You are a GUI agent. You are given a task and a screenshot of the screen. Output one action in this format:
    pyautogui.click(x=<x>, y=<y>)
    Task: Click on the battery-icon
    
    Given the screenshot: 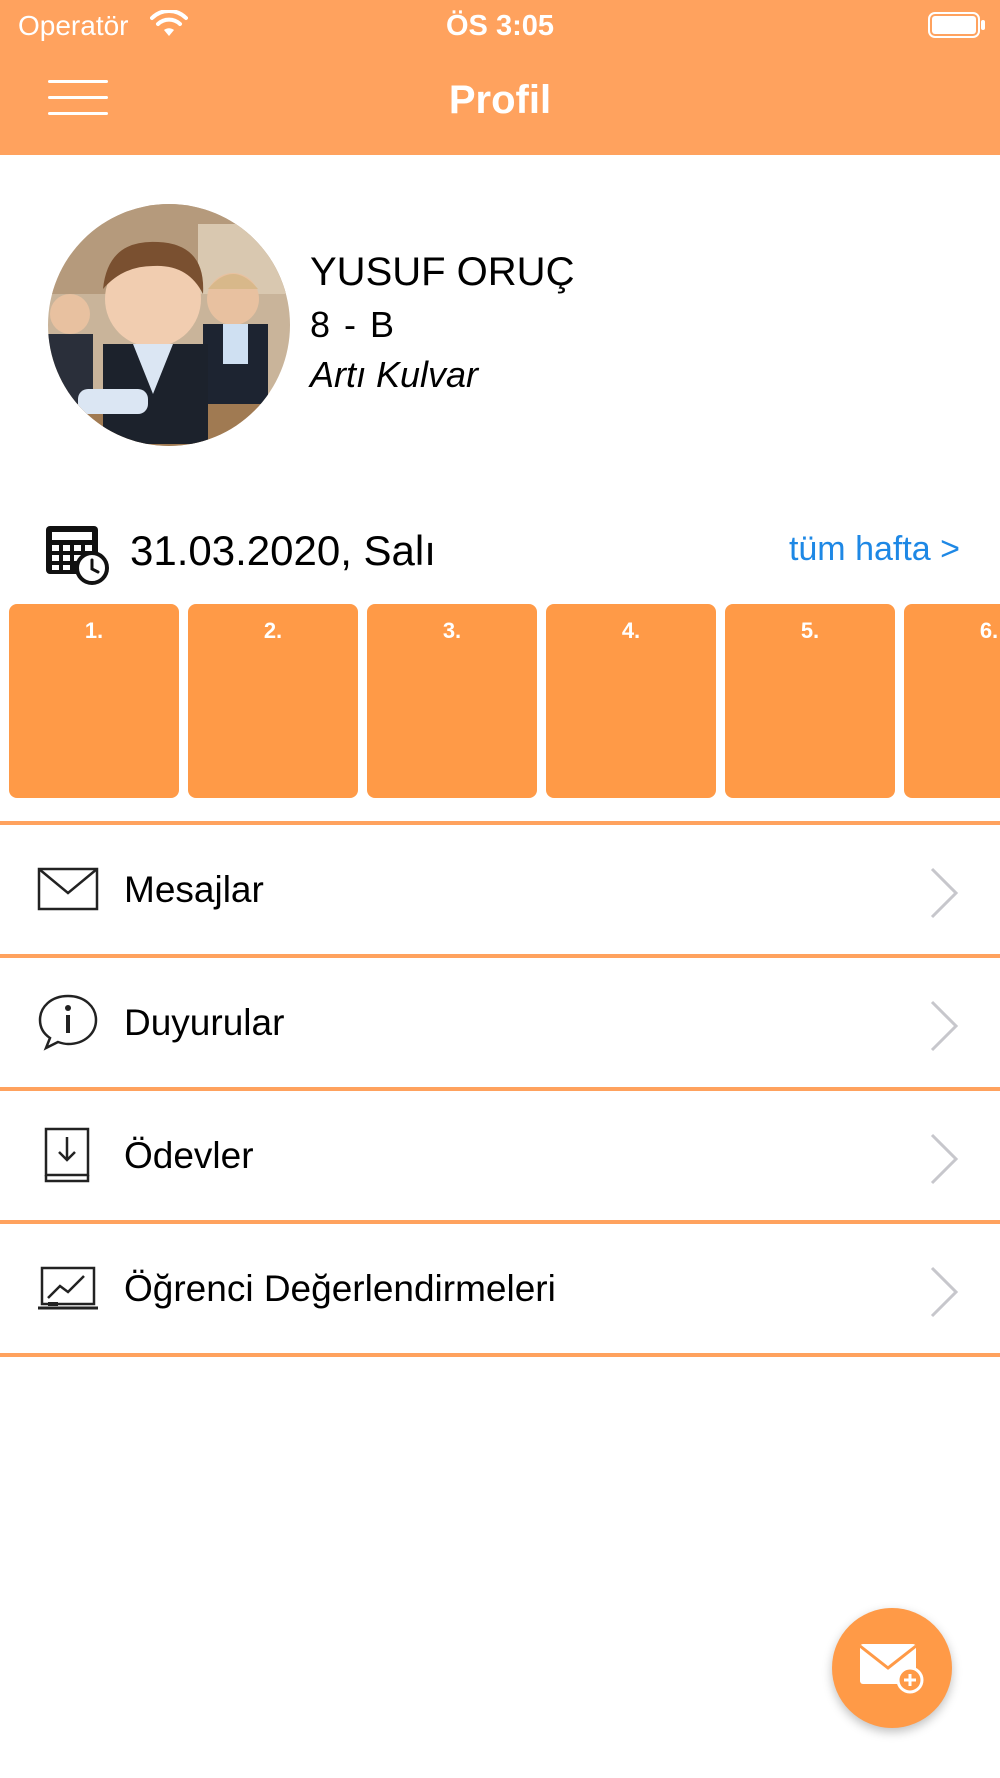 What is the action you would take?
    pyautogui.click(x=956, y=25)
    